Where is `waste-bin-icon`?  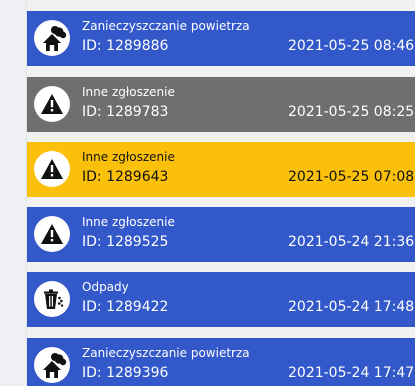 waste-bin-icon is located at coordinates (52, 299).